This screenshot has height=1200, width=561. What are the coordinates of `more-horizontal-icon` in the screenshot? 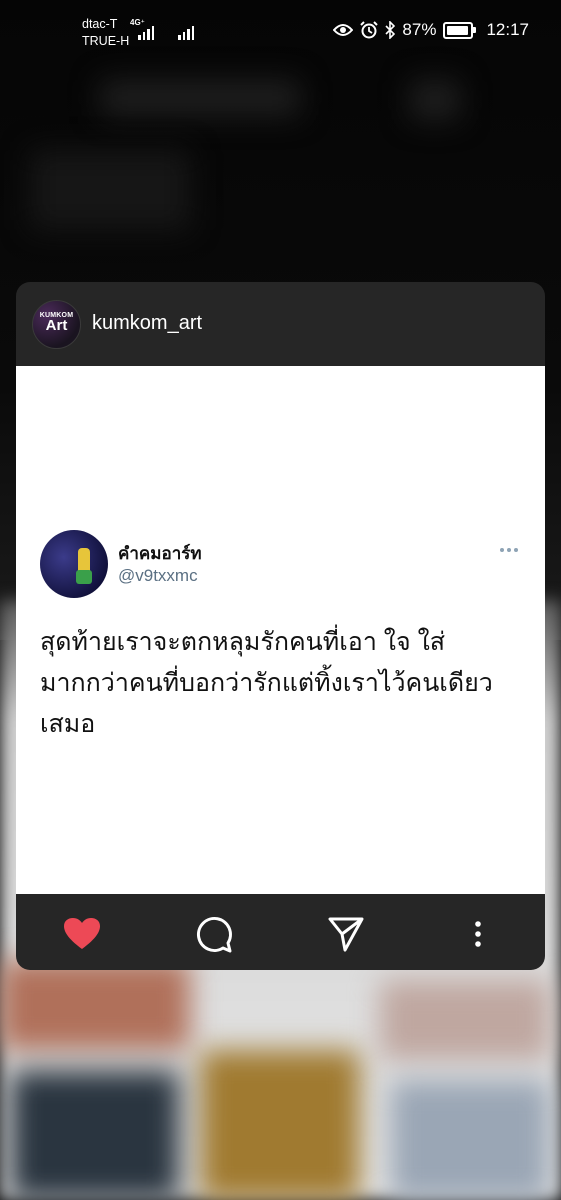 It's located at (509, 550).